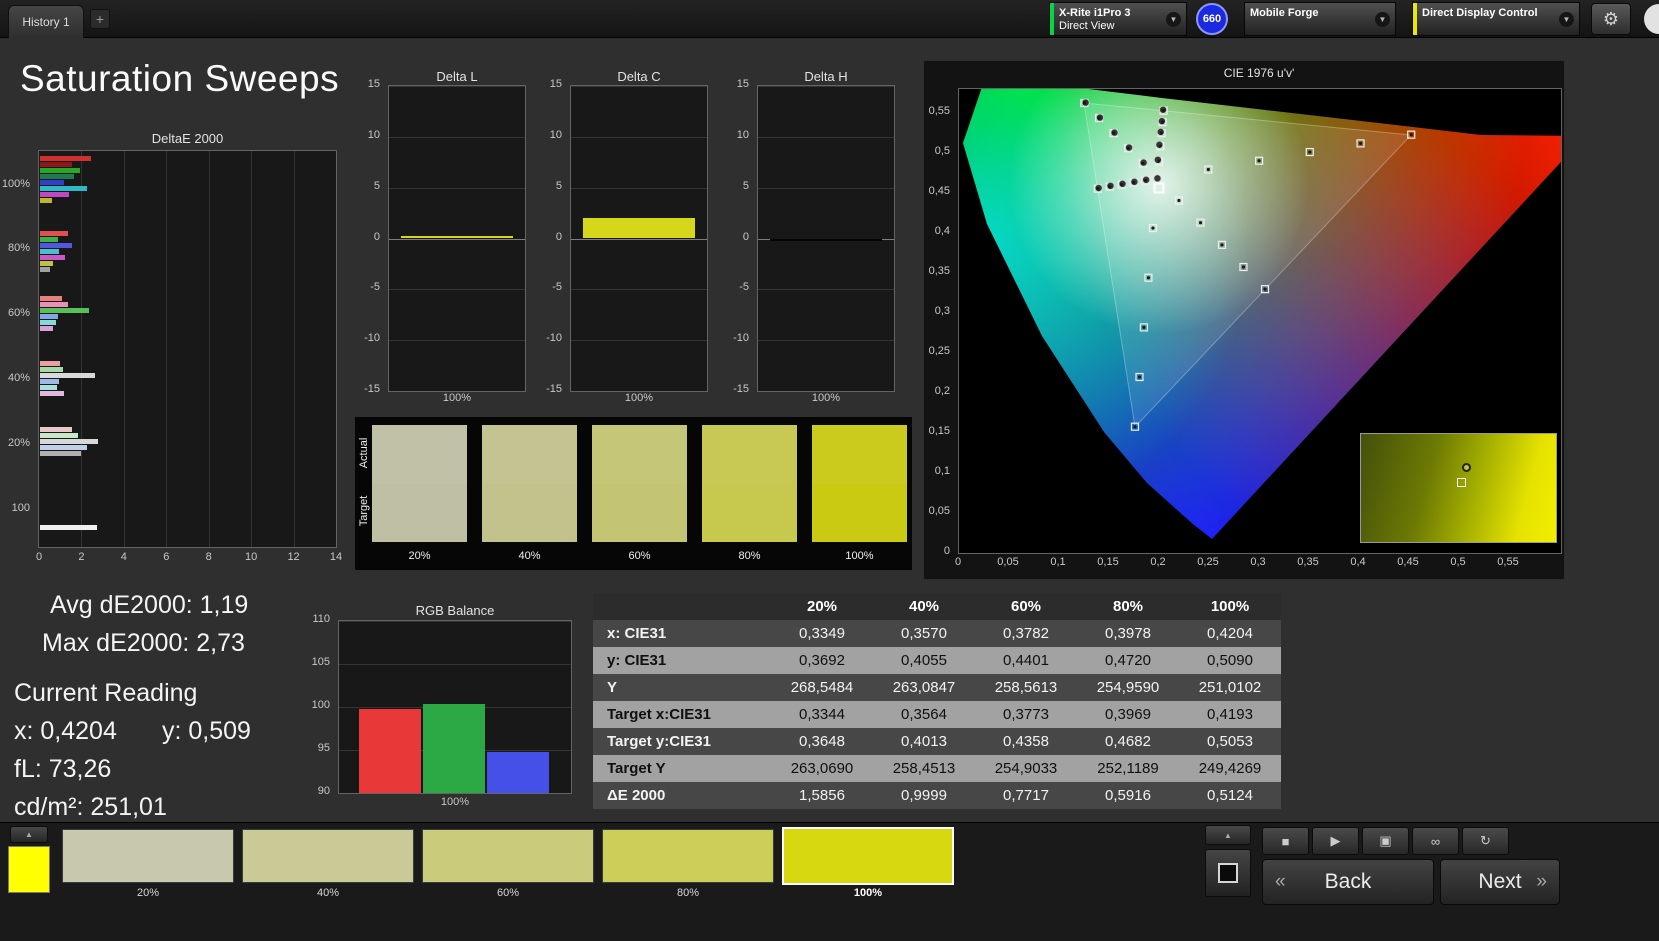 The image size is (1659, 941). I want to click on table-cell: 0,5916, so click(1128, 795).